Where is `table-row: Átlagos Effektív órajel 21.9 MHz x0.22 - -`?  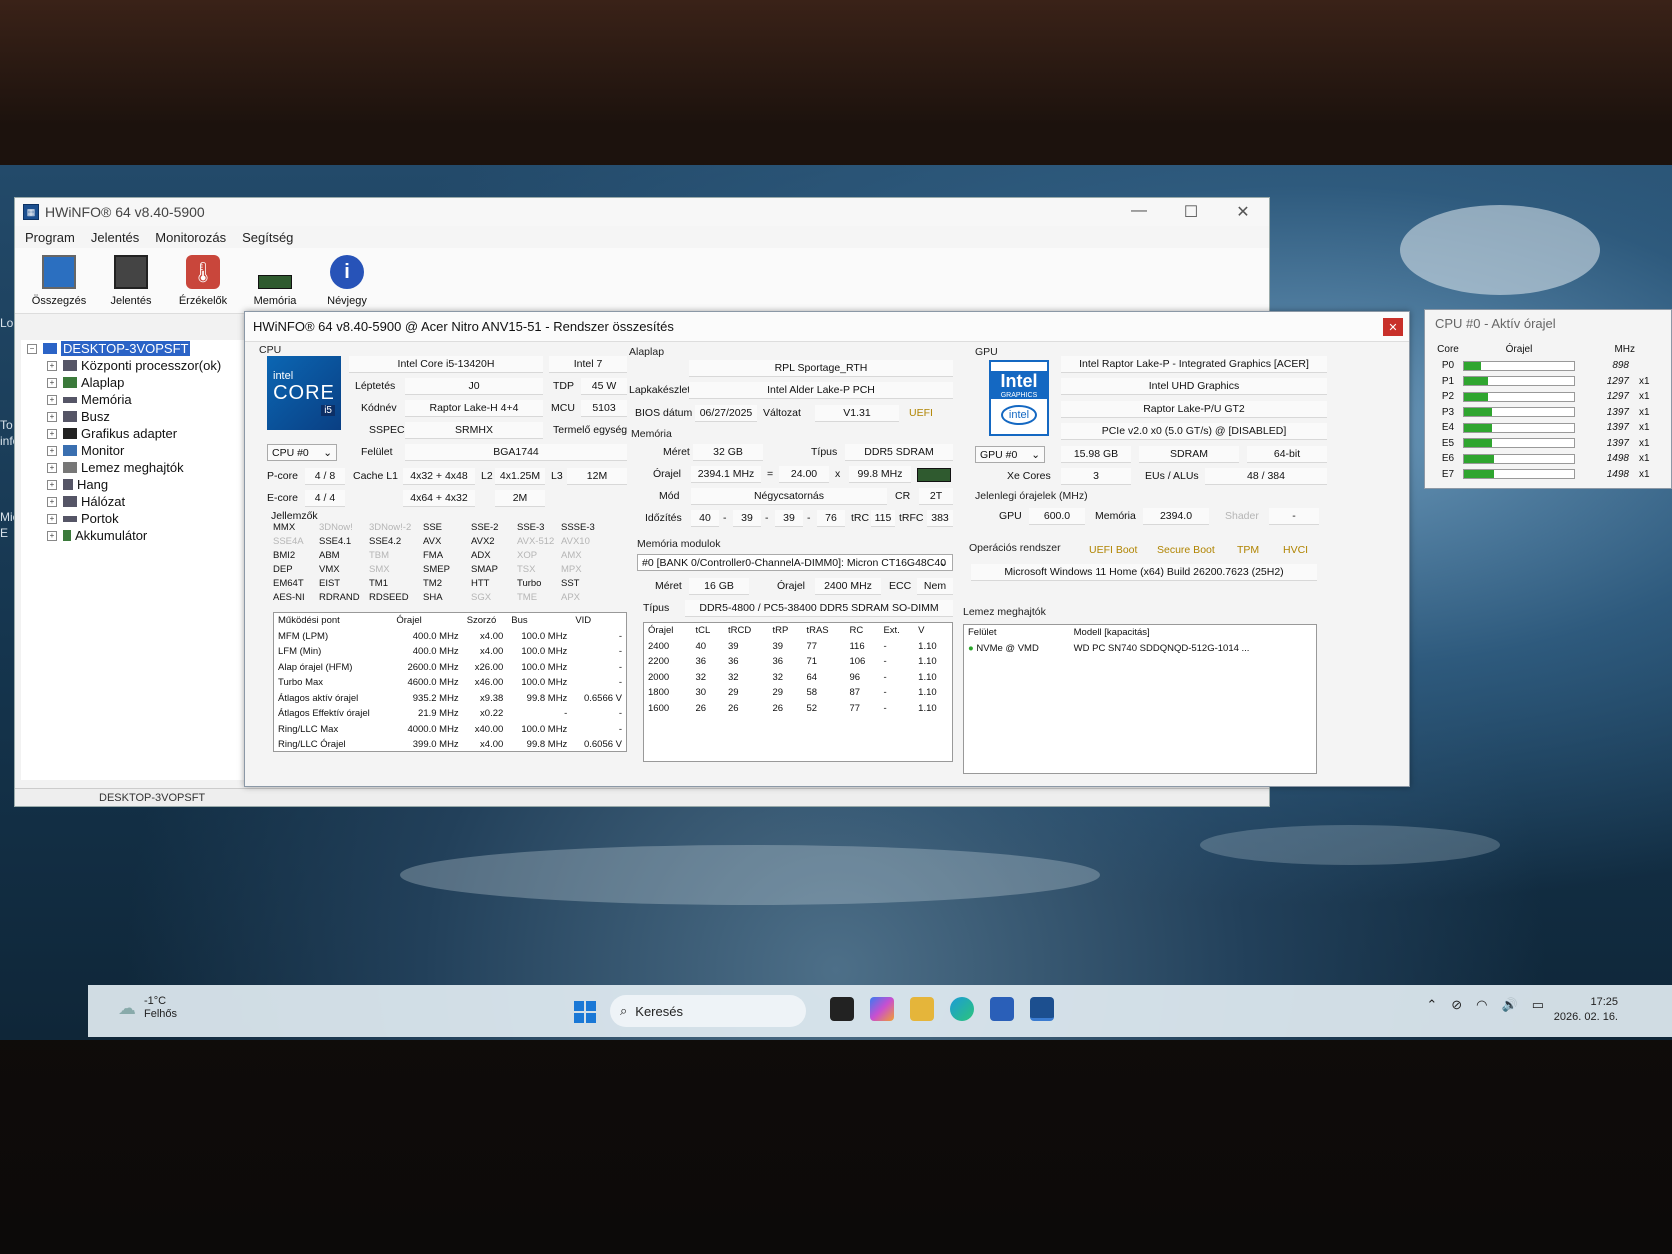
table-row: Átlagos Effektív órajel 21.9 MHz x0.22 - - is located at coordinates (450, 714).